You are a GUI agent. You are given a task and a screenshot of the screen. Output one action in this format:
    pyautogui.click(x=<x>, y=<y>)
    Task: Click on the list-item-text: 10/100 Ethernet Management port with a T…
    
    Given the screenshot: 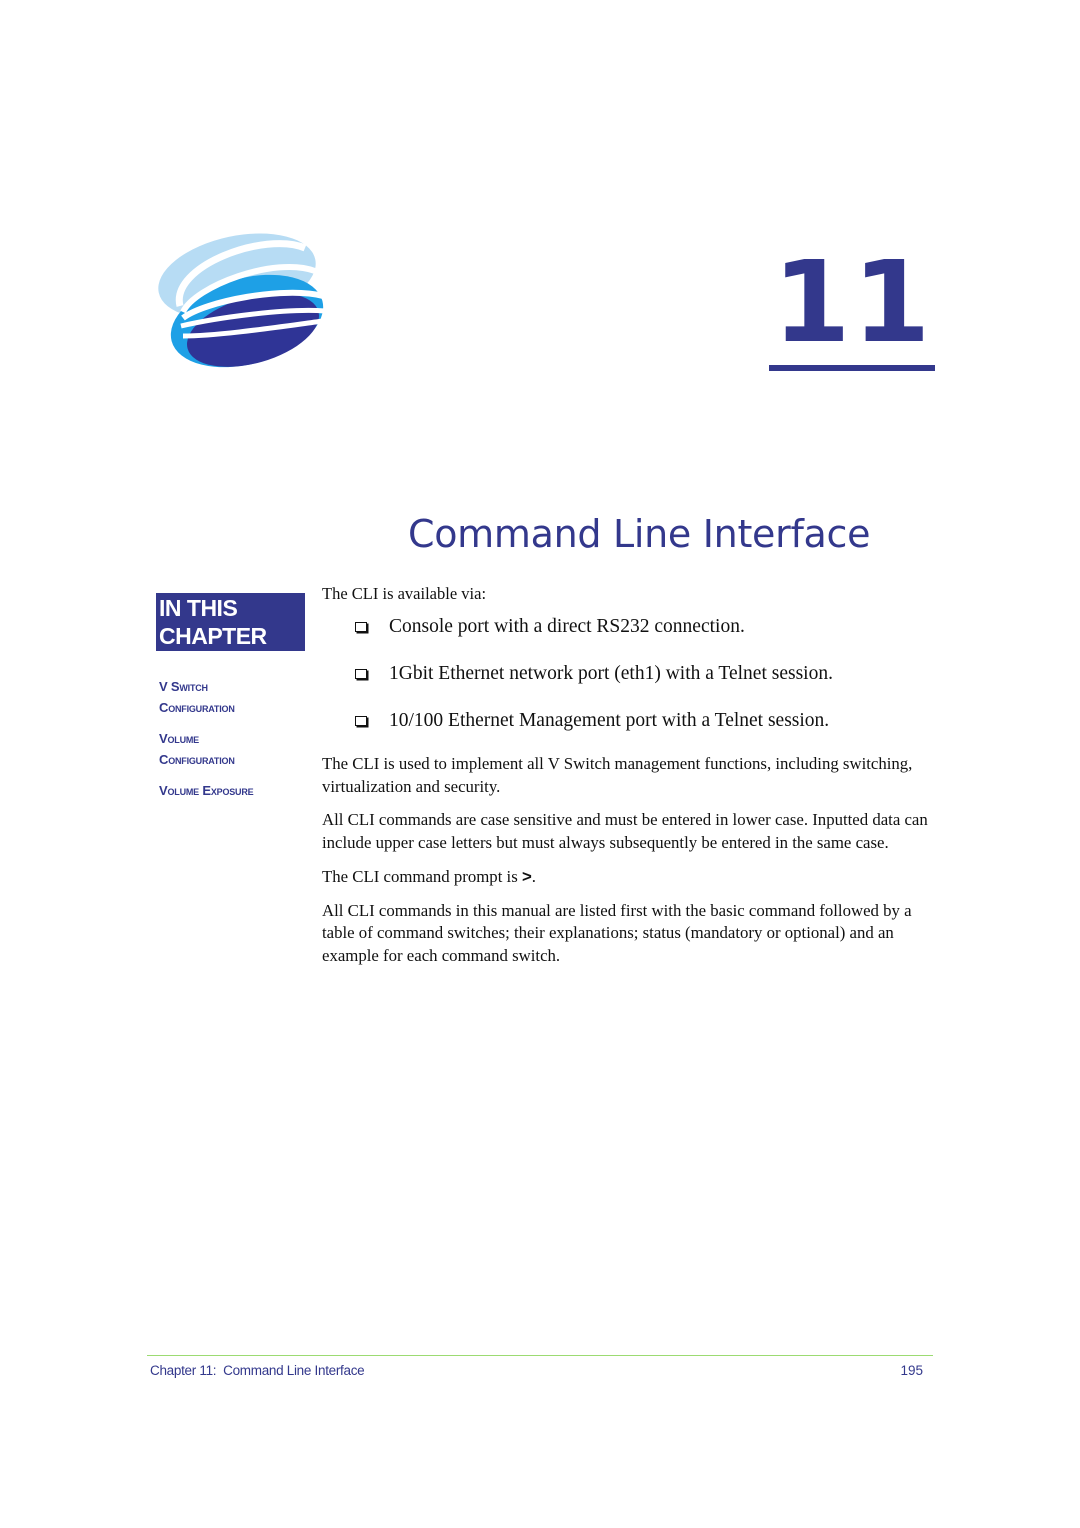 What is the action you would take?
    pyautogui.click(x=609, y=720)
    